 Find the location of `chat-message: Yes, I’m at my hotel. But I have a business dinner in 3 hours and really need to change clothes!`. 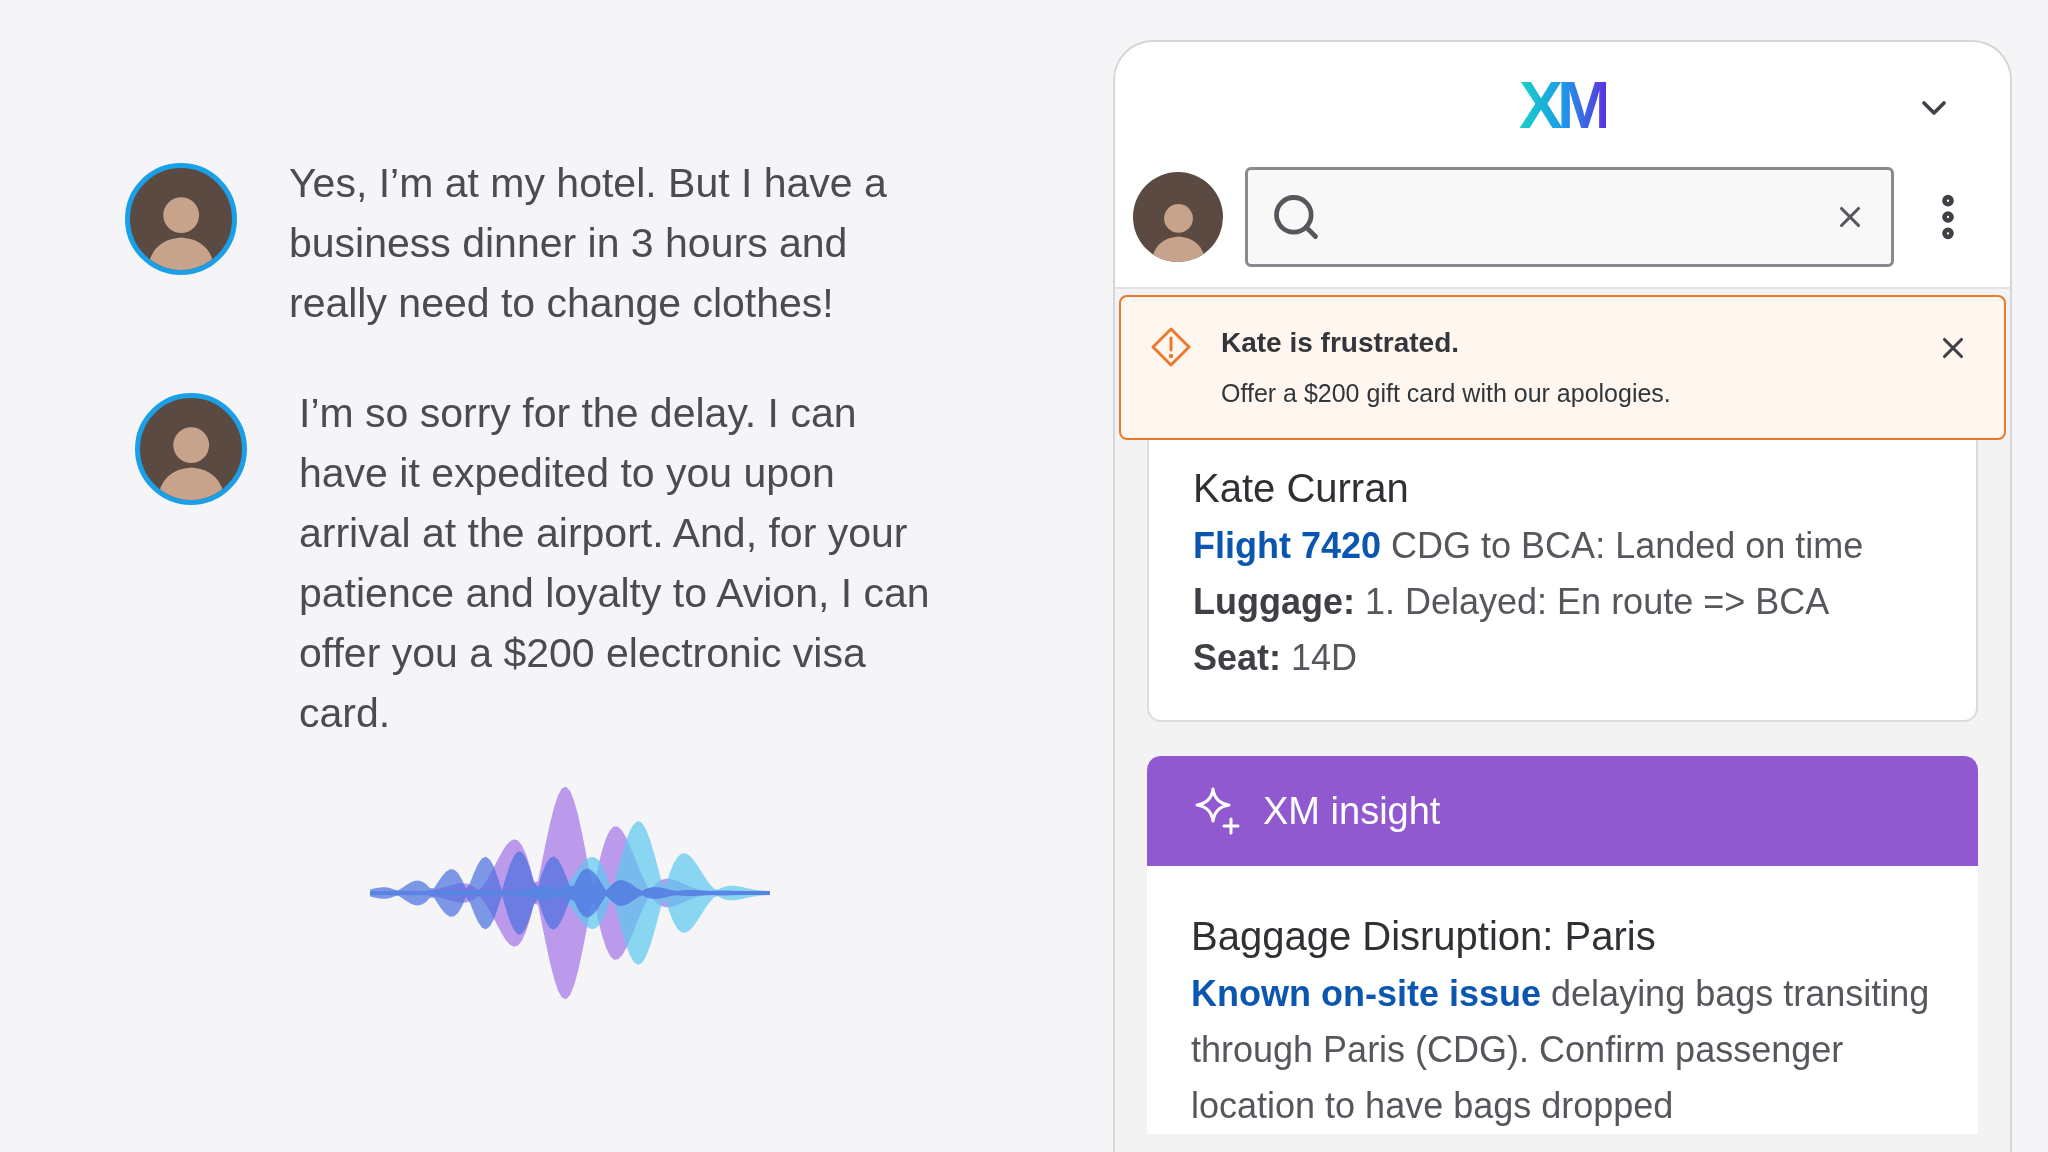

chat-message: Yes, I’m at my hotel. But I have a business dinner in 3 hours and really need to change clothes! is located at coordinates (588, 243).